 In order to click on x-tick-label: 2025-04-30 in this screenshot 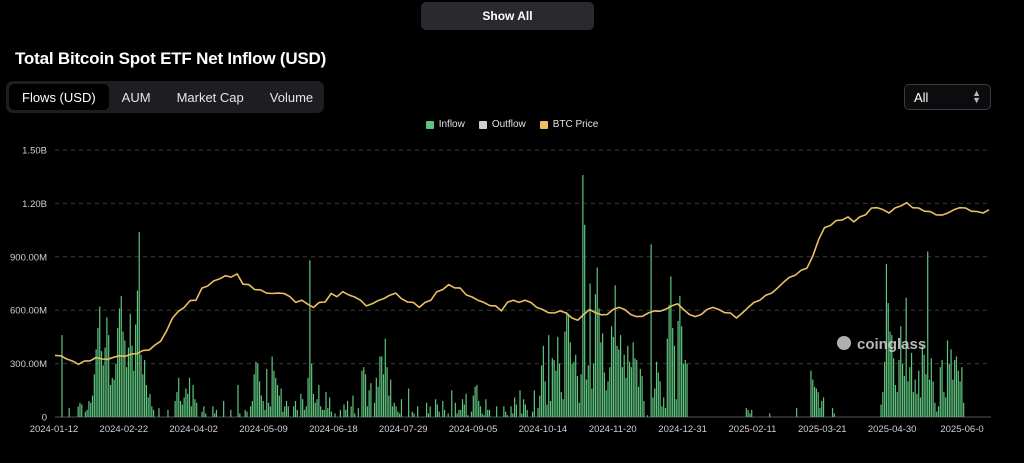, I will do `click(892, 429)`.